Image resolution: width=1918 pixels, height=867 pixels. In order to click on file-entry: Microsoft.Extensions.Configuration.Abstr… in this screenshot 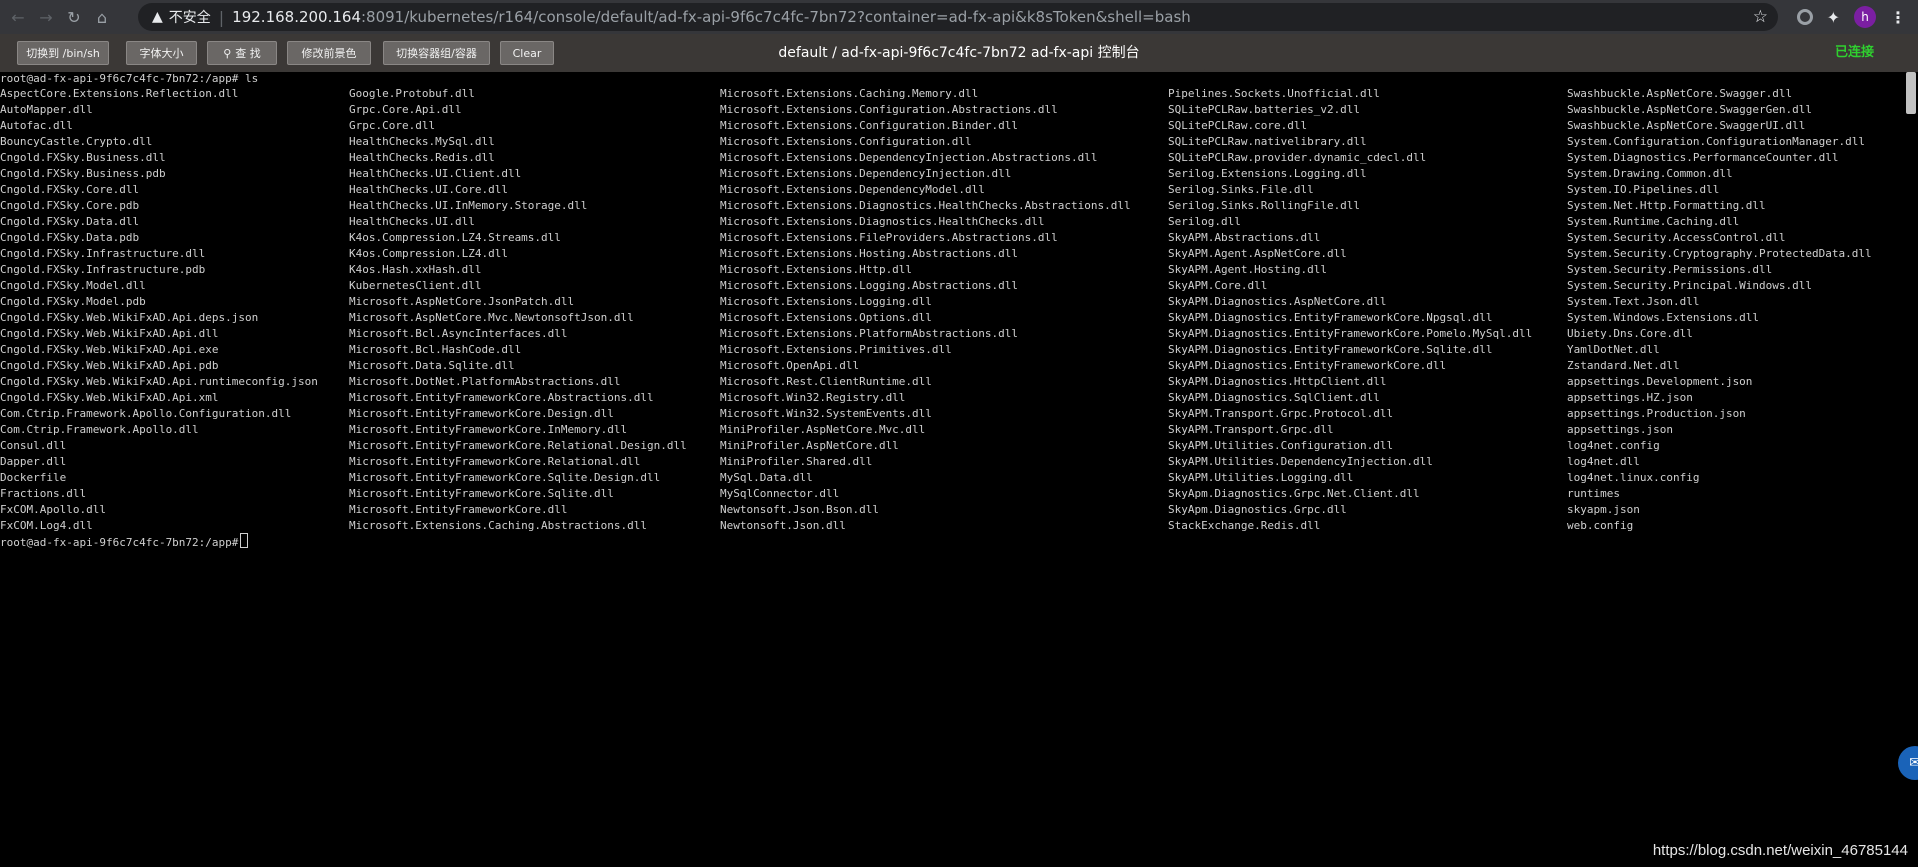, I will do `click(889, 109)`.